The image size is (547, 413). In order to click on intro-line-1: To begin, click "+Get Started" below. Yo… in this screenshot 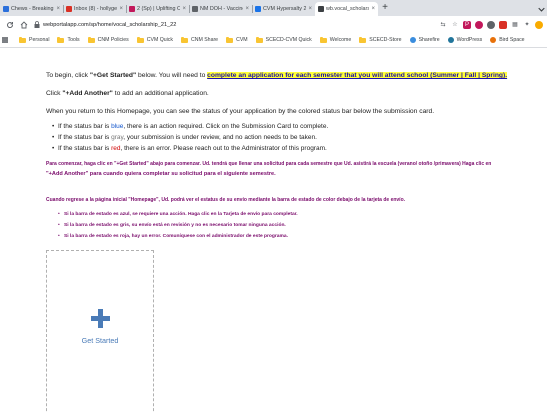, I will do `click(277, 75)`.